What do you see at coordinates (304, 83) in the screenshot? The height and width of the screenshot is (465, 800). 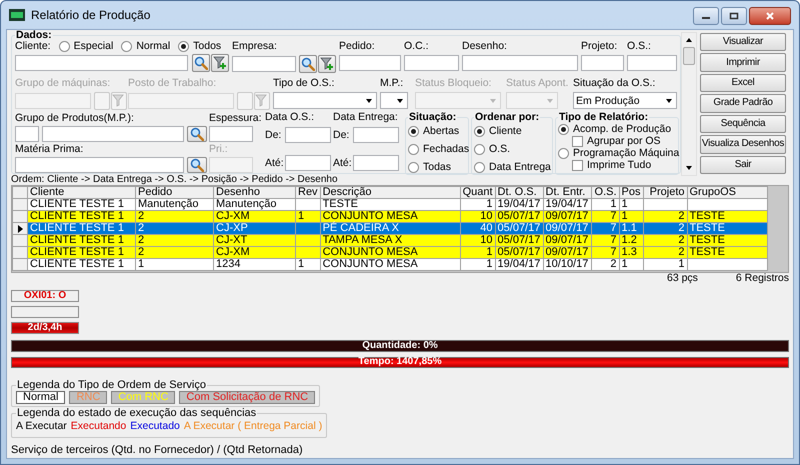 I see `field-label: Tipo de O.S.:` at bounding box center [304, 83].